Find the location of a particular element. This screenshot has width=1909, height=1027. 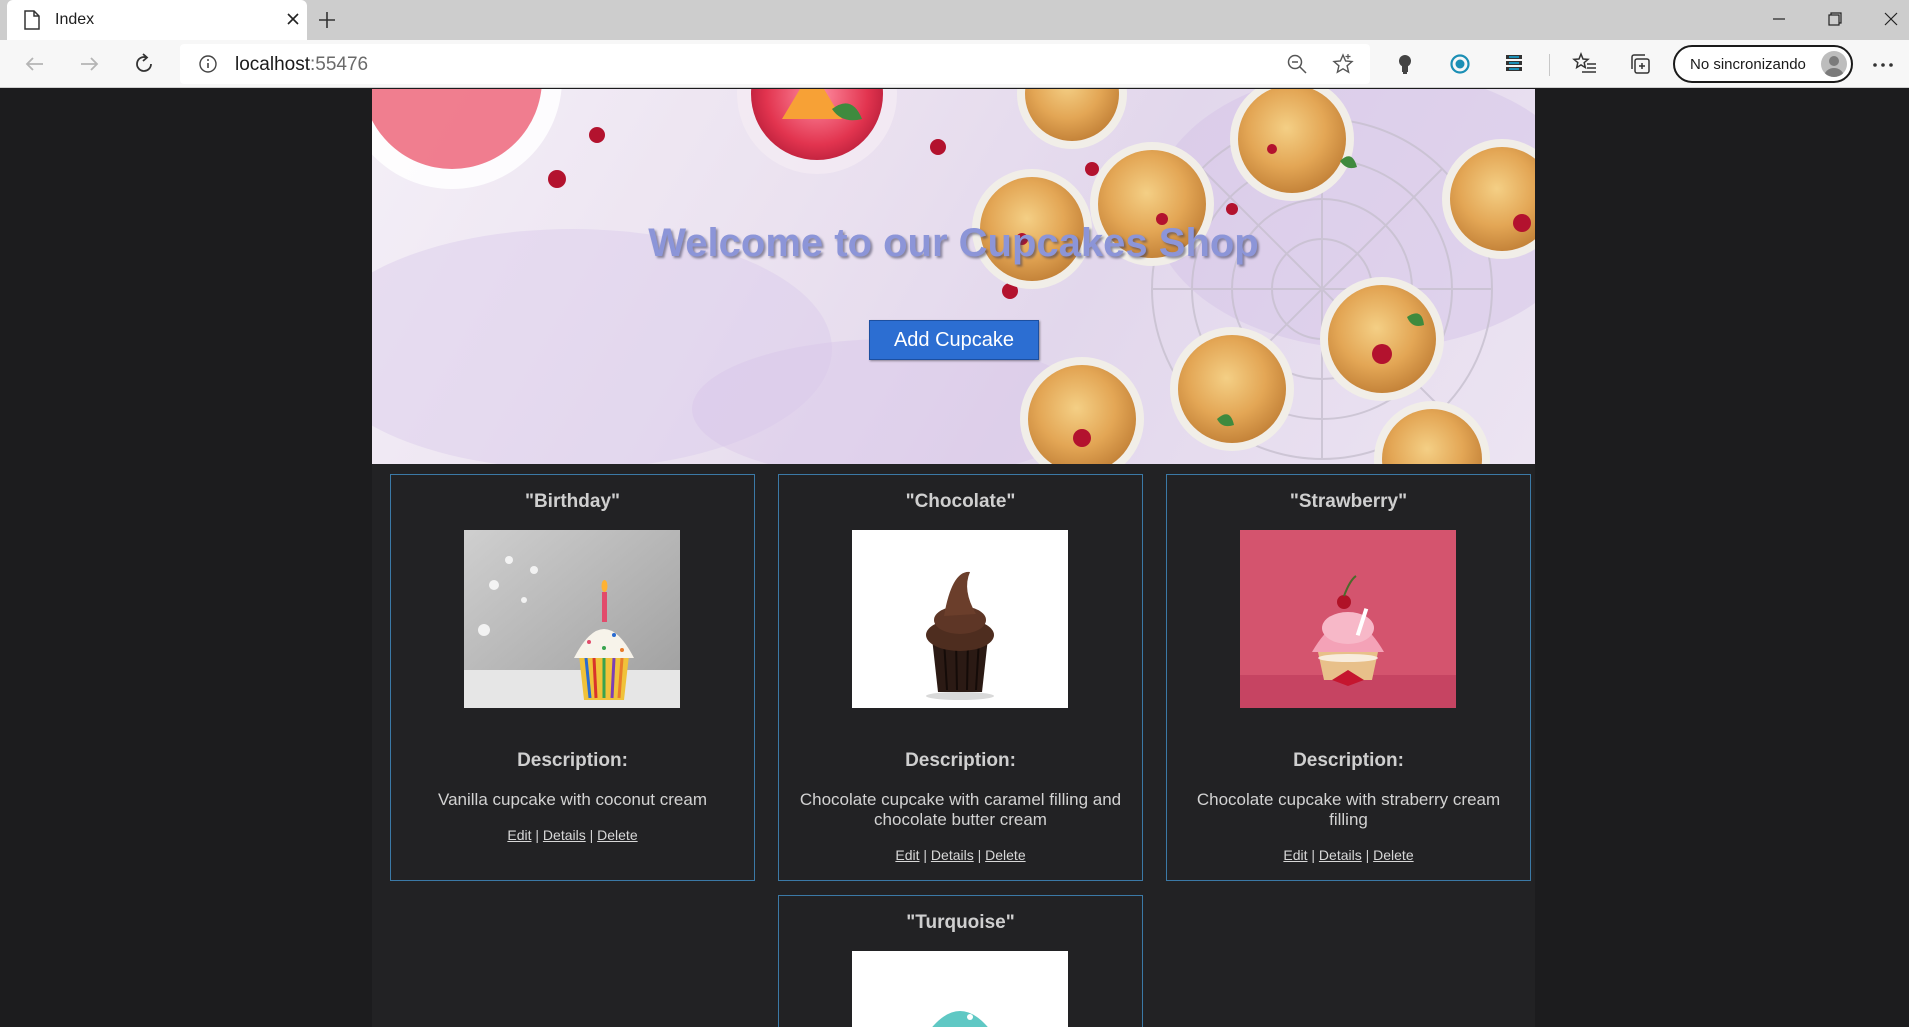

lightbulb-icon is located at coordinates (1405, 64).